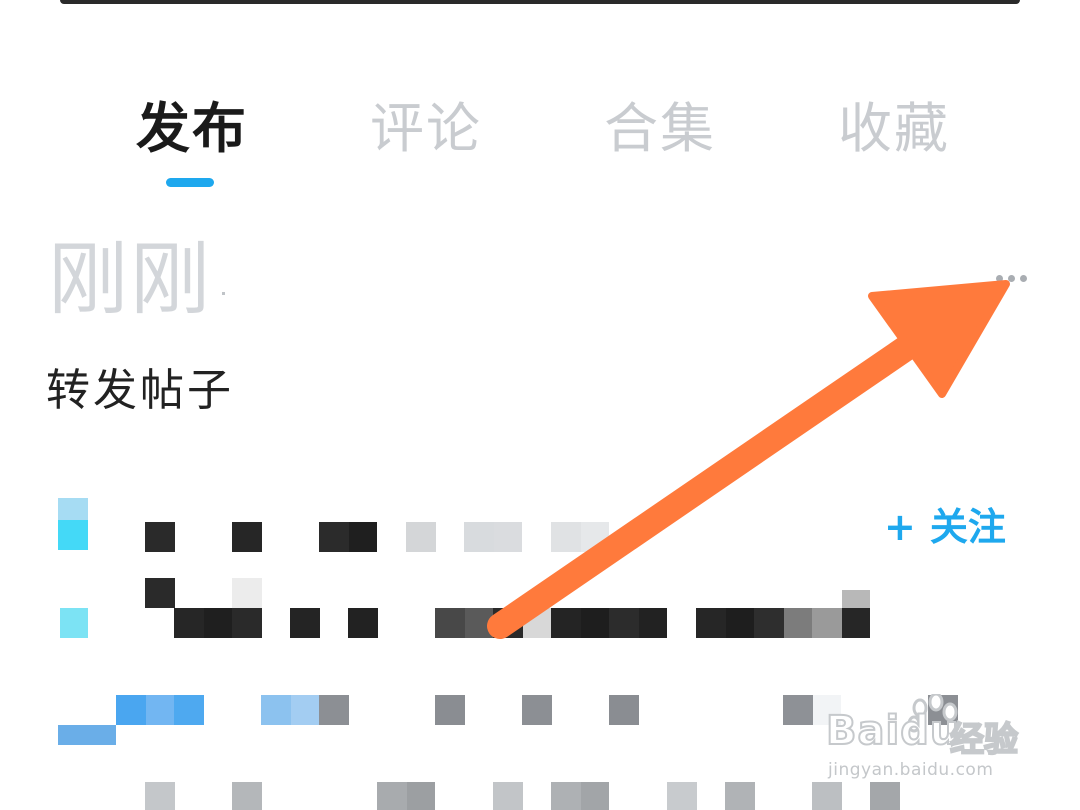  What do you see at coordinates (900, 527) in the screenshot?
I see `plus-icon: +` at bounding box center [900, 527].